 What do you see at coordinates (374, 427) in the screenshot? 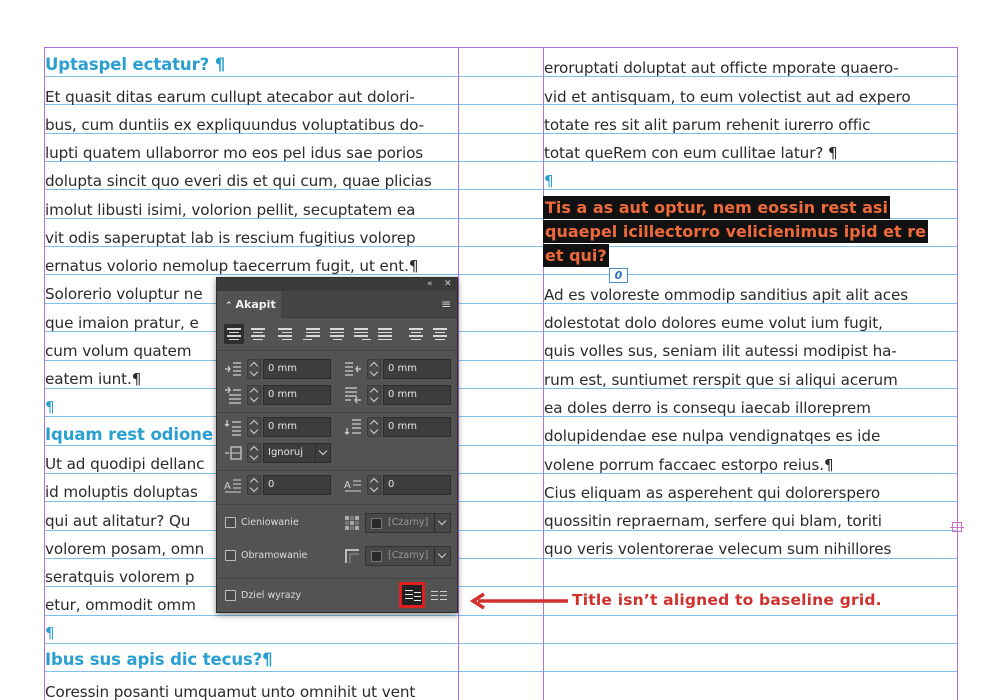
I see `space-after-stepper` at bounding box center [374, 427].